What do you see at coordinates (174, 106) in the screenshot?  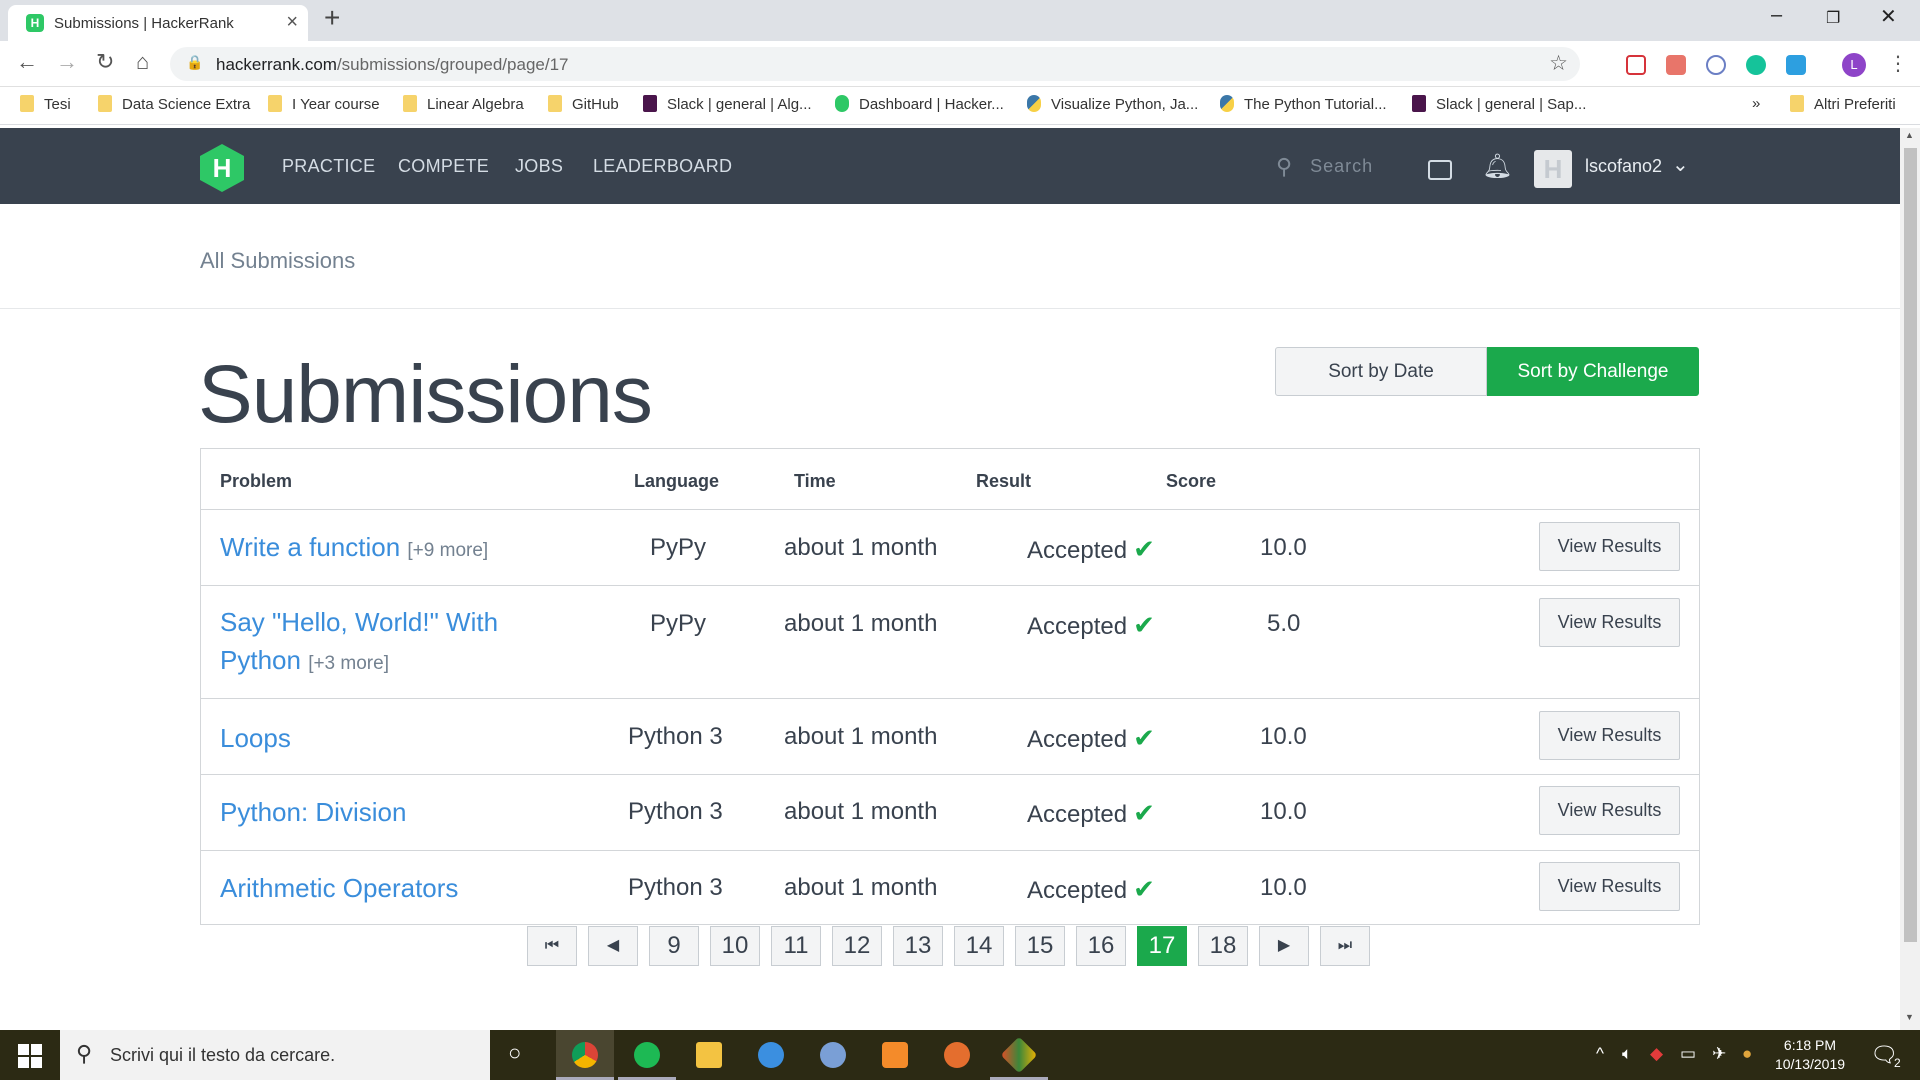 I see `bookmark-item: Data Science Extra` at bounding box center [174, 106].